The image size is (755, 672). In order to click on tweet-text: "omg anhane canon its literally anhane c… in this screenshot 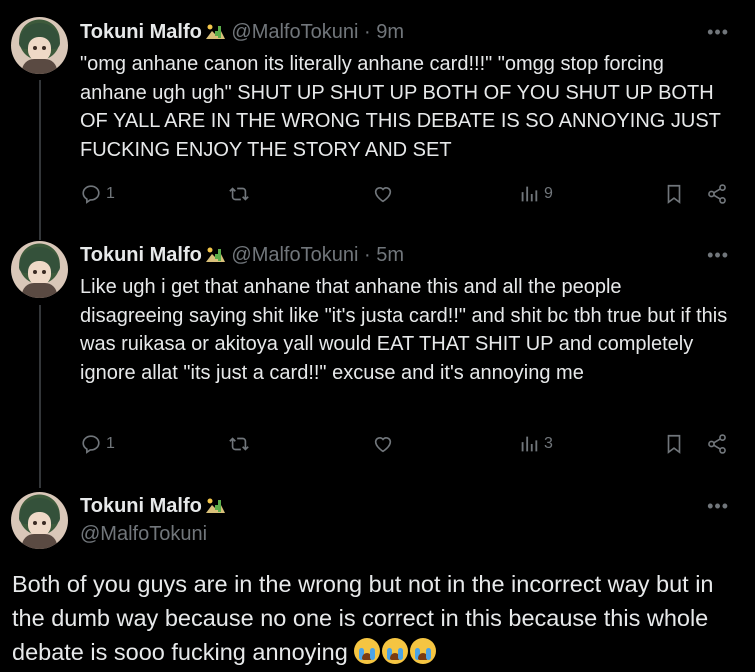, I will do `click(400, 107)`.